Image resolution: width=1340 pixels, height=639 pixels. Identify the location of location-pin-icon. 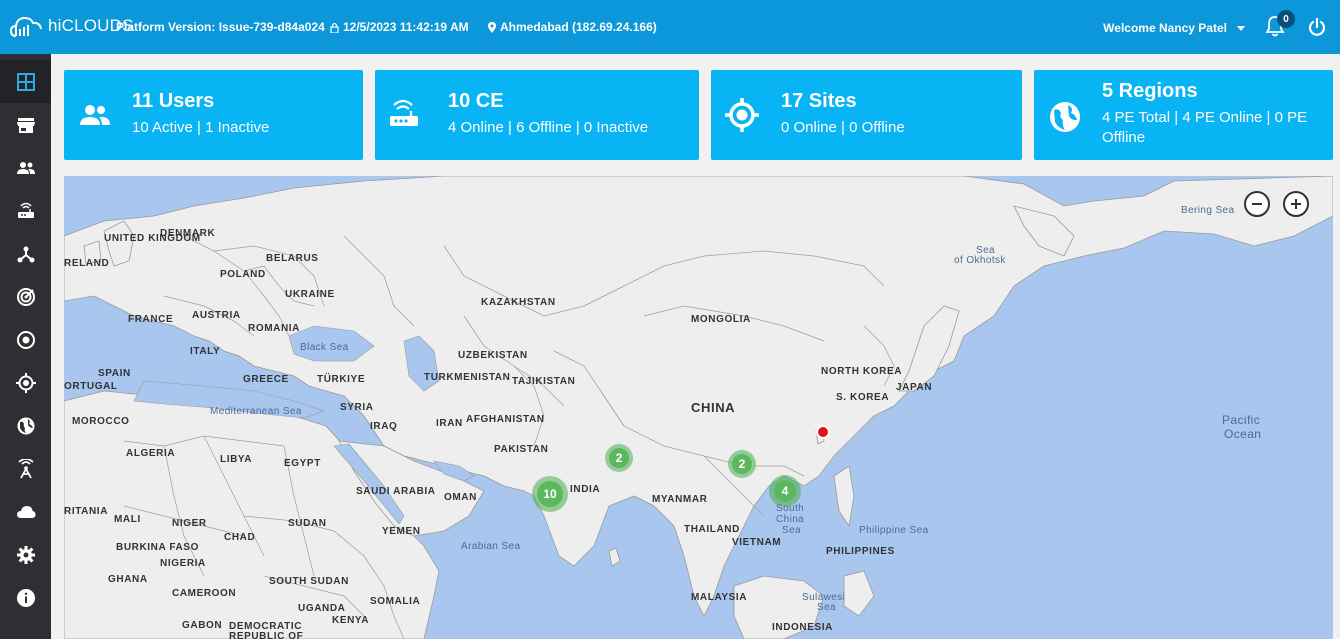
(492, 27).